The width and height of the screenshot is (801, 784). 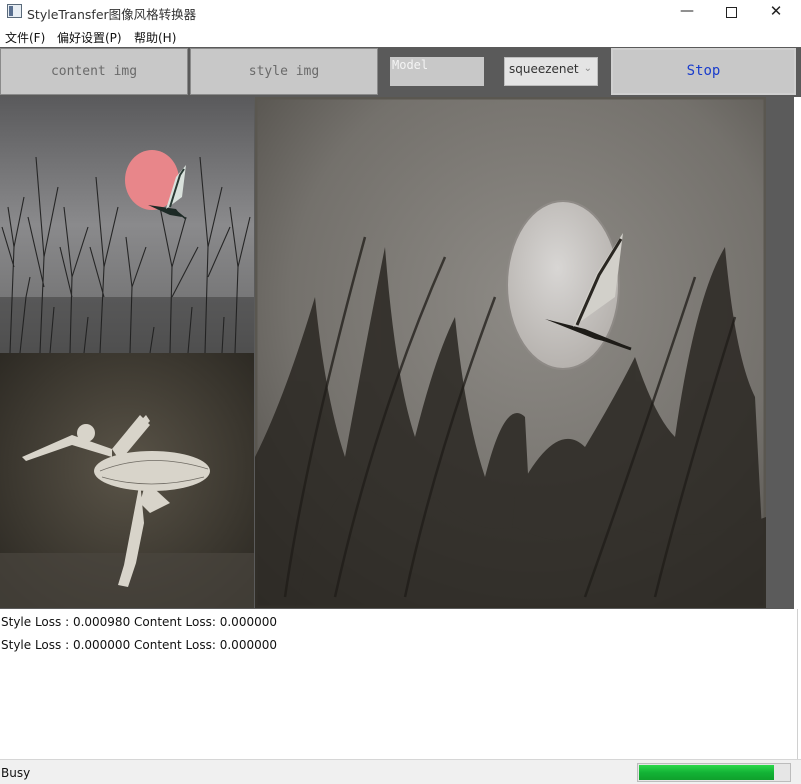 I want to click on model-select: squeezenet ⌄, so click(x=551, y=71).